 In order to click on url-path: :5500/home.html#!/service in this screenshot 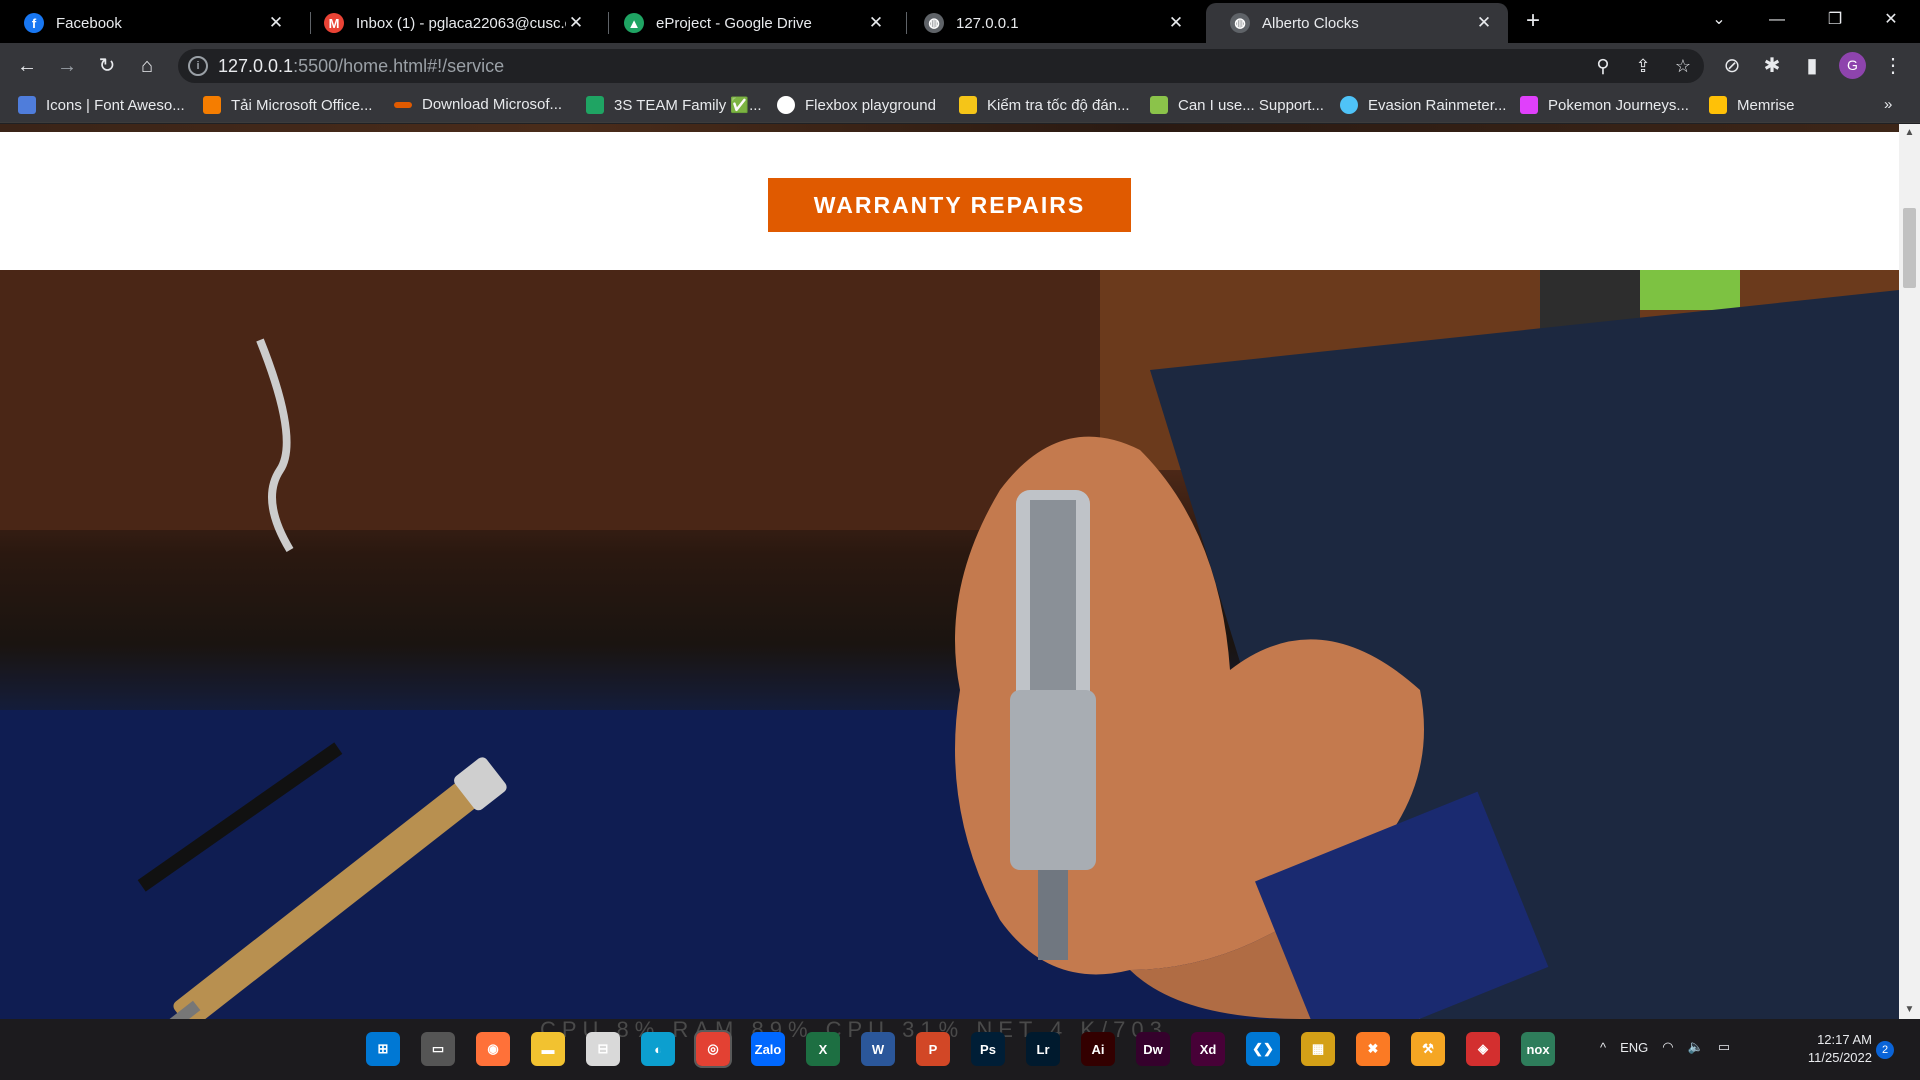, I will do `click(399, 66)`.